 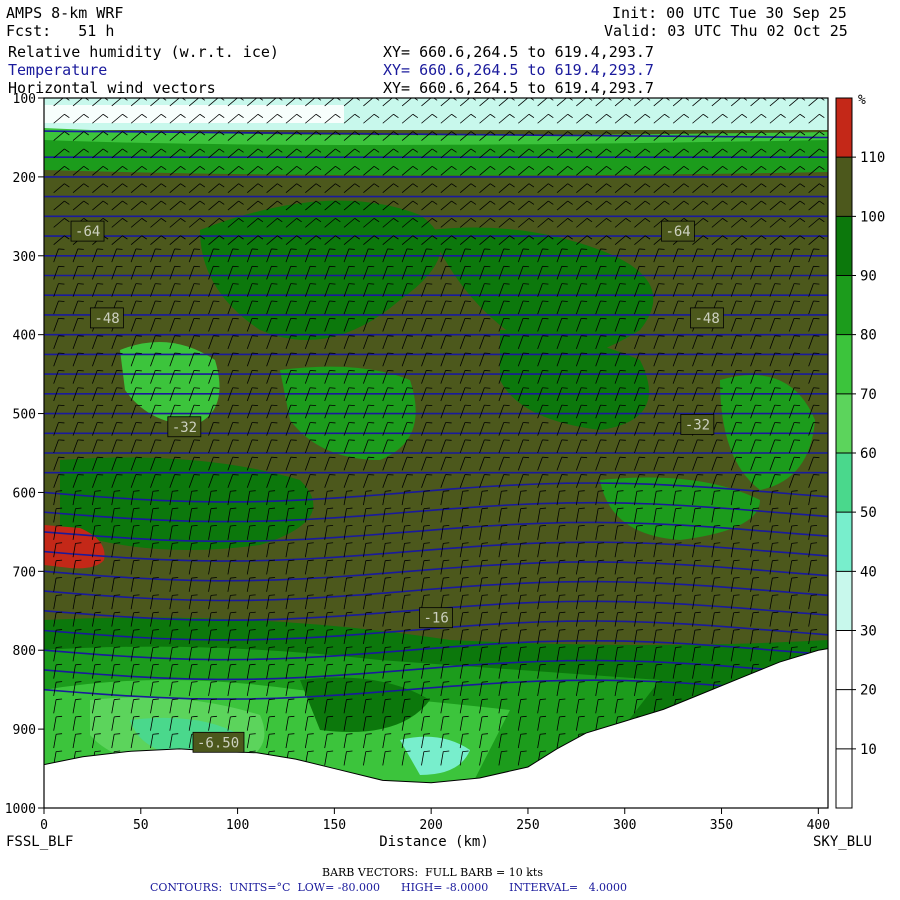 What do you see at coordinates (842, 842) in the screenshot?
I see `end-station-label: SKY_BLU` at bounding box center [842, 842].